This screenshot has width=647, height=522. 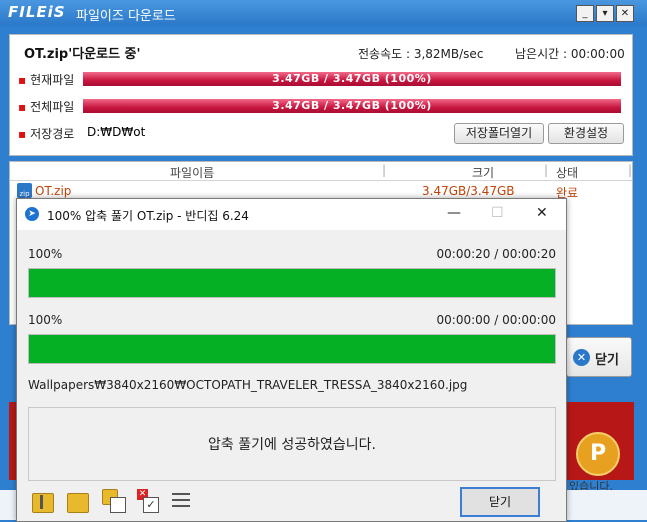 What do you see at coordinates (32, 214) in the screenshot?
I see `bandizip-icon: ➤` at bounding box center [32, 214].